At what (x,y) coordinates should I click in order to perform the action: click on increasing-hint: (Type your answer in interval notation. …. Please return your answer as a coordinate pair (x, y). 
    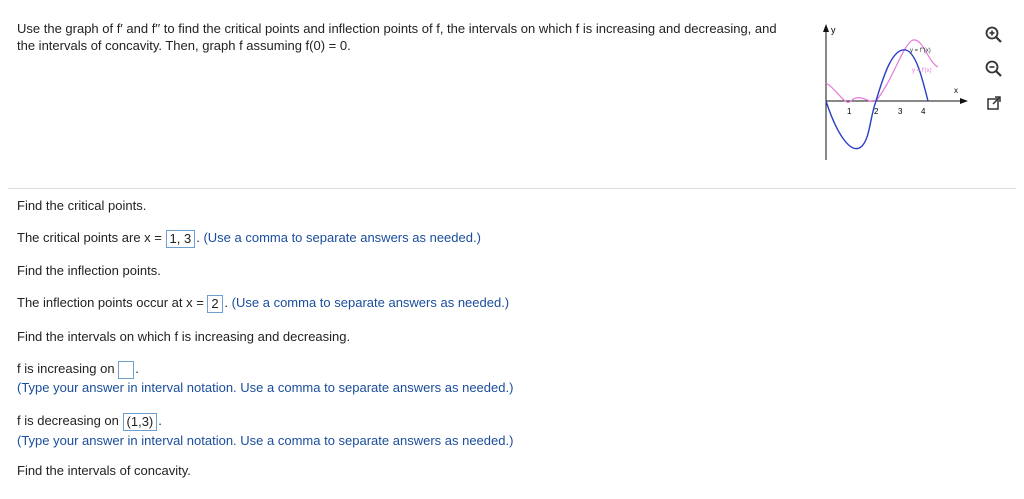
    Looking at the image, I should click on (265, 387).